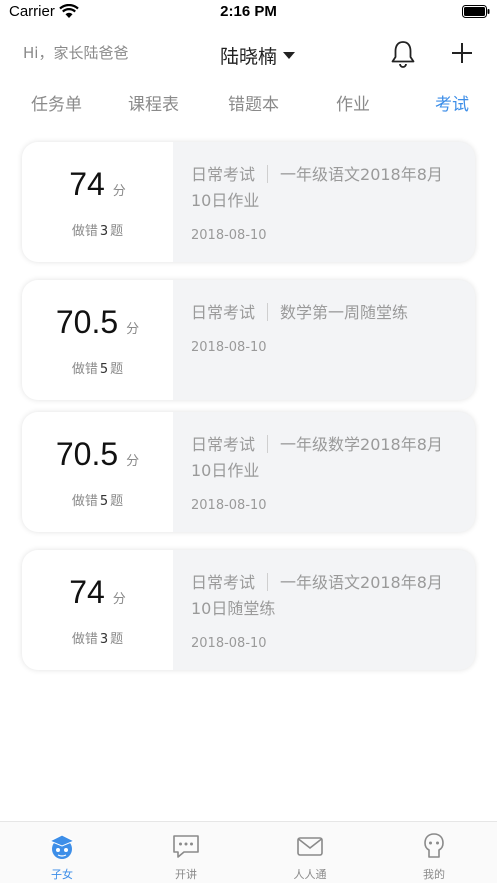 The height and width of the screenshot is (883, 497). What do you see at coordinates (353, 102) in the screenshot?
I see `tab-homework: 作业` at bounding box center [353, 102].